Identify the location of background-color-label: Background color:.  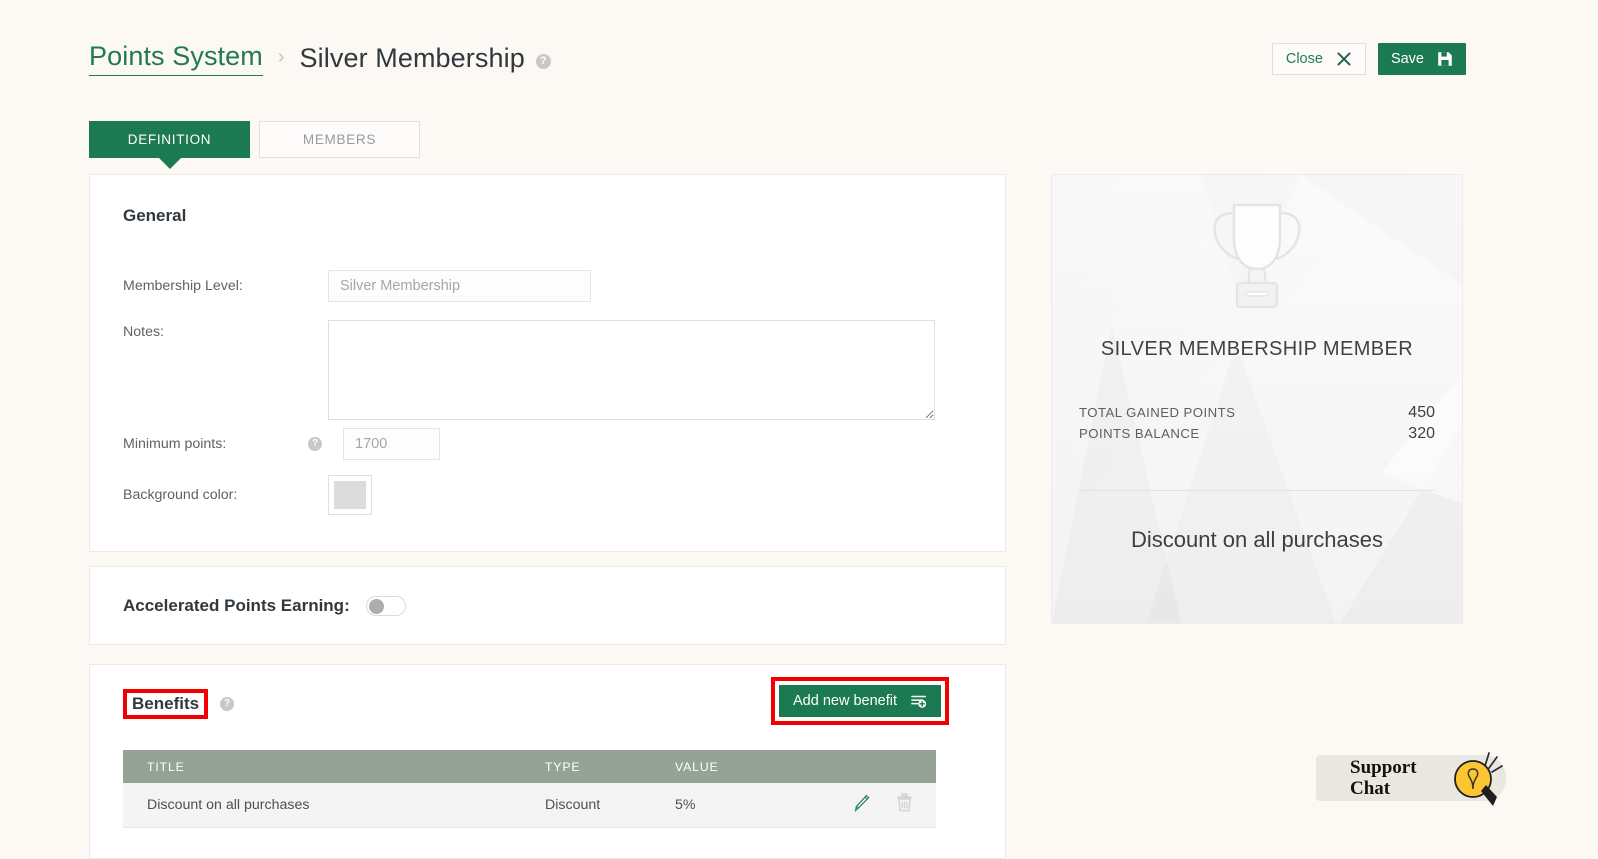
(180, 495).